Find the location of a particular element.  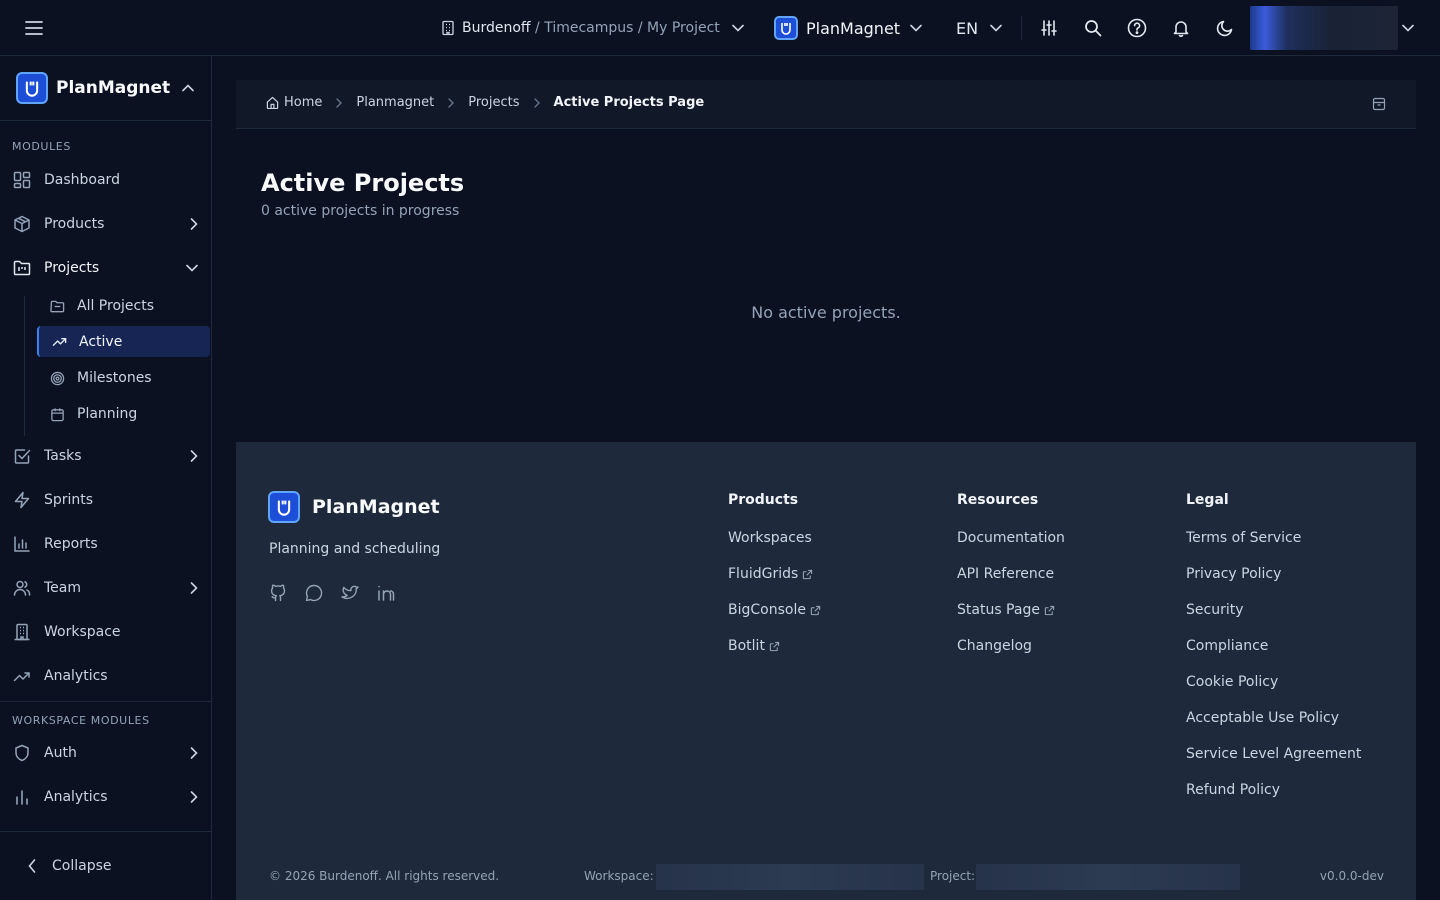

footer-link-label: Service Level Agreement is located at coordinates (1274, 754).